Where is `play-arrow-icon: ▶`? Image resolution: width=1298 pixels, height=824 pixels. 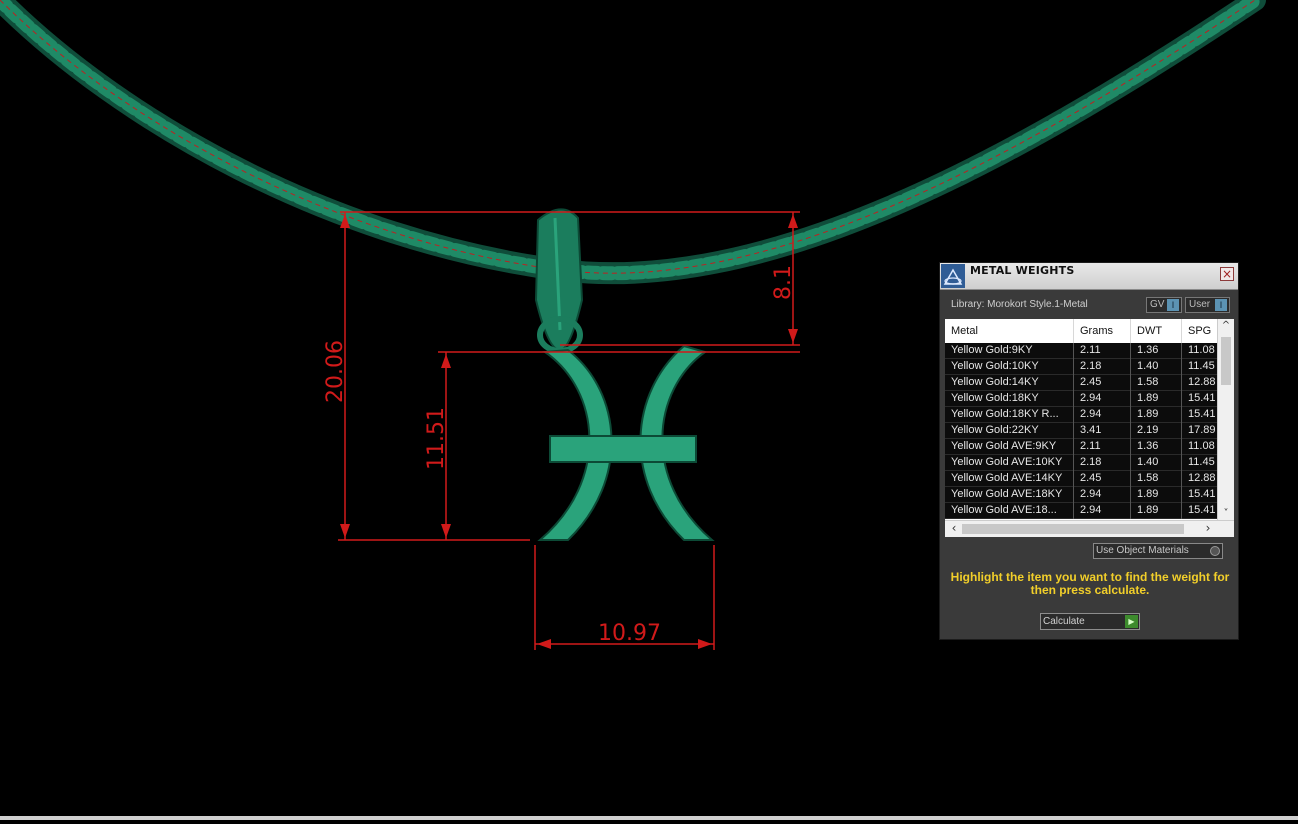 play-arrow-icon: ▶ is located at coordinates (1131, 621).